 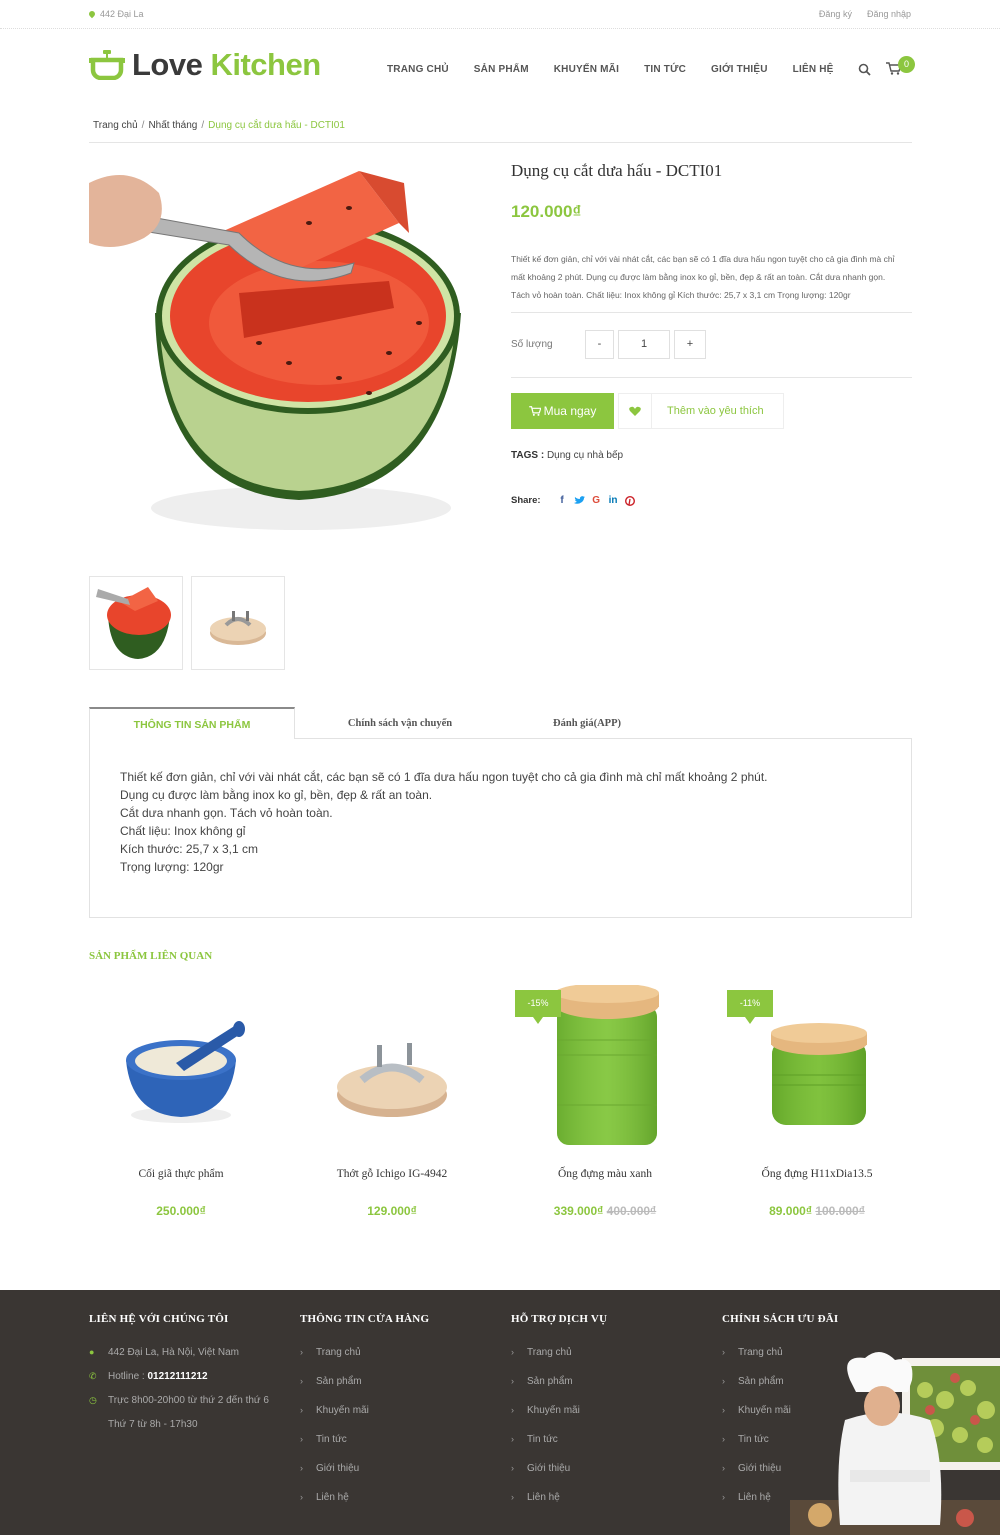 What do you see at coordinates (92, 14) in the screenshot?
I see `location-pin-icon` at bounding box center [92, 14].